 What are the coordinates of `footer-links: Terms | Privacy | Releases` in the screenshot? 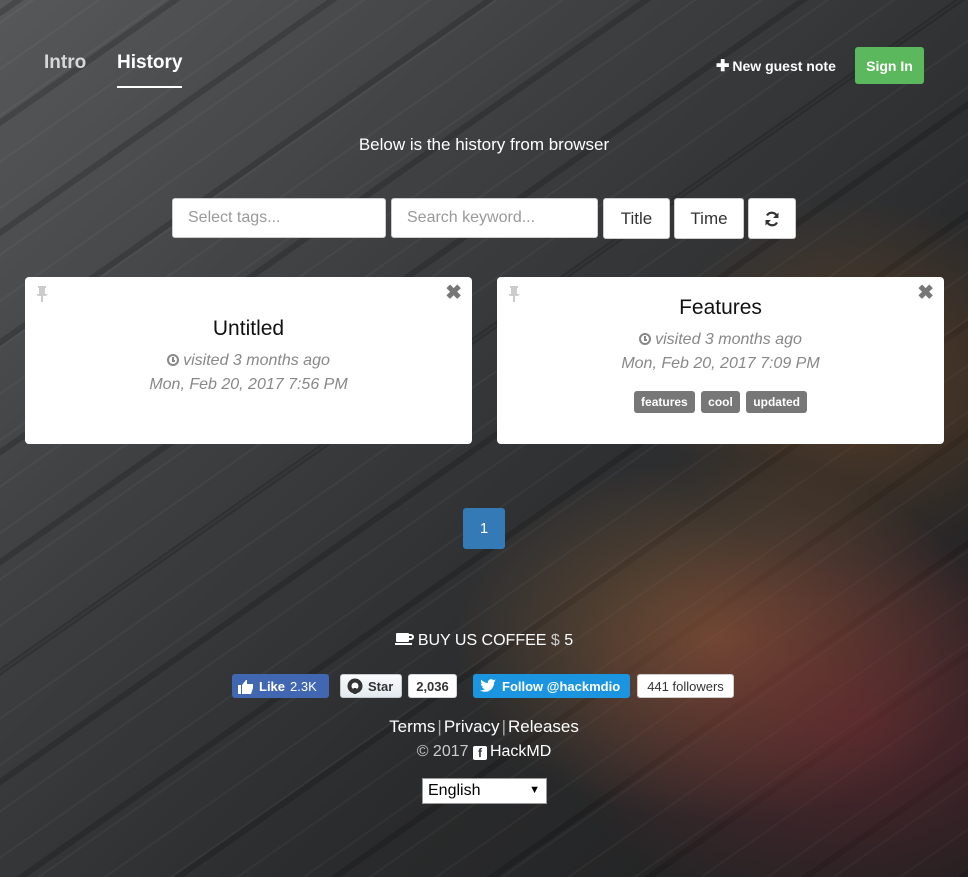 It's located at (484, 727).